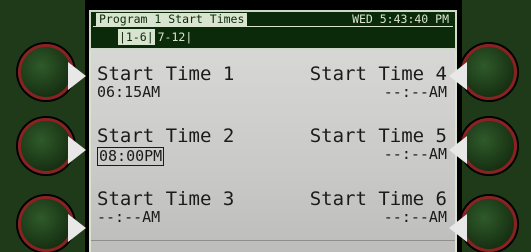 The height and width of the screenshot is (252, 531). Describe the element at coordinates (378, 74) in the screenshot. I see `start-time-label: Start Time 4` at that location.